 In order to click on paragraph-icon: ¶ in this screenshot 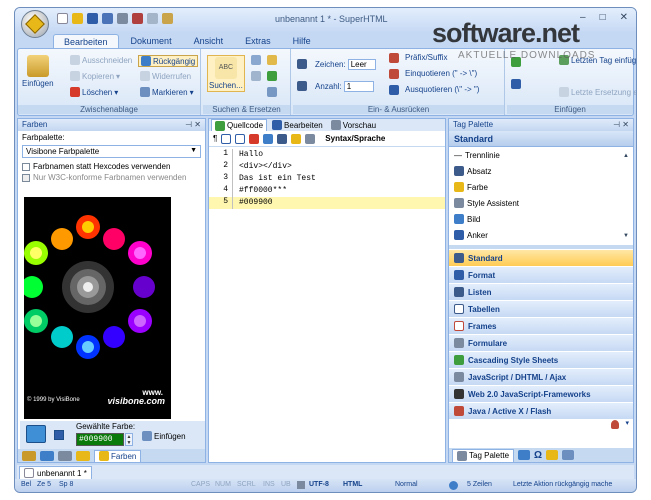, I will do `click(215, 138)`.